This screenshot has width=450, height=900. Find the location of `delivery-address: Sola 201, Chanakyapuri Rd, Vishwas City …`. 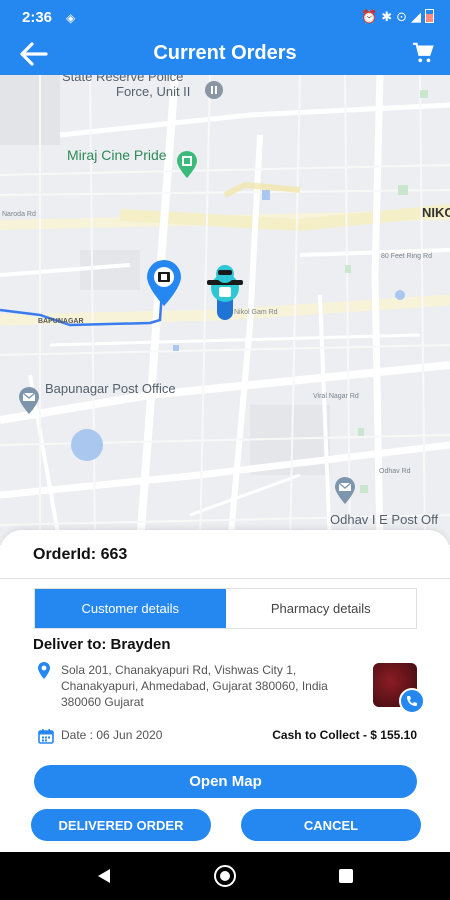

delivery-address: Sola 201, Chanakyapuri Rd, Vishwas City … is located at coordinates (194, 686).